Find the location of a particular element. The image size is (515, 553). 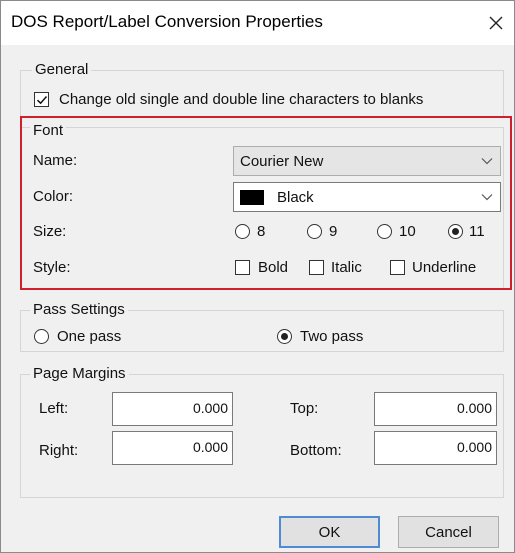

two-pass-radio is located at coordinates (284, 336).